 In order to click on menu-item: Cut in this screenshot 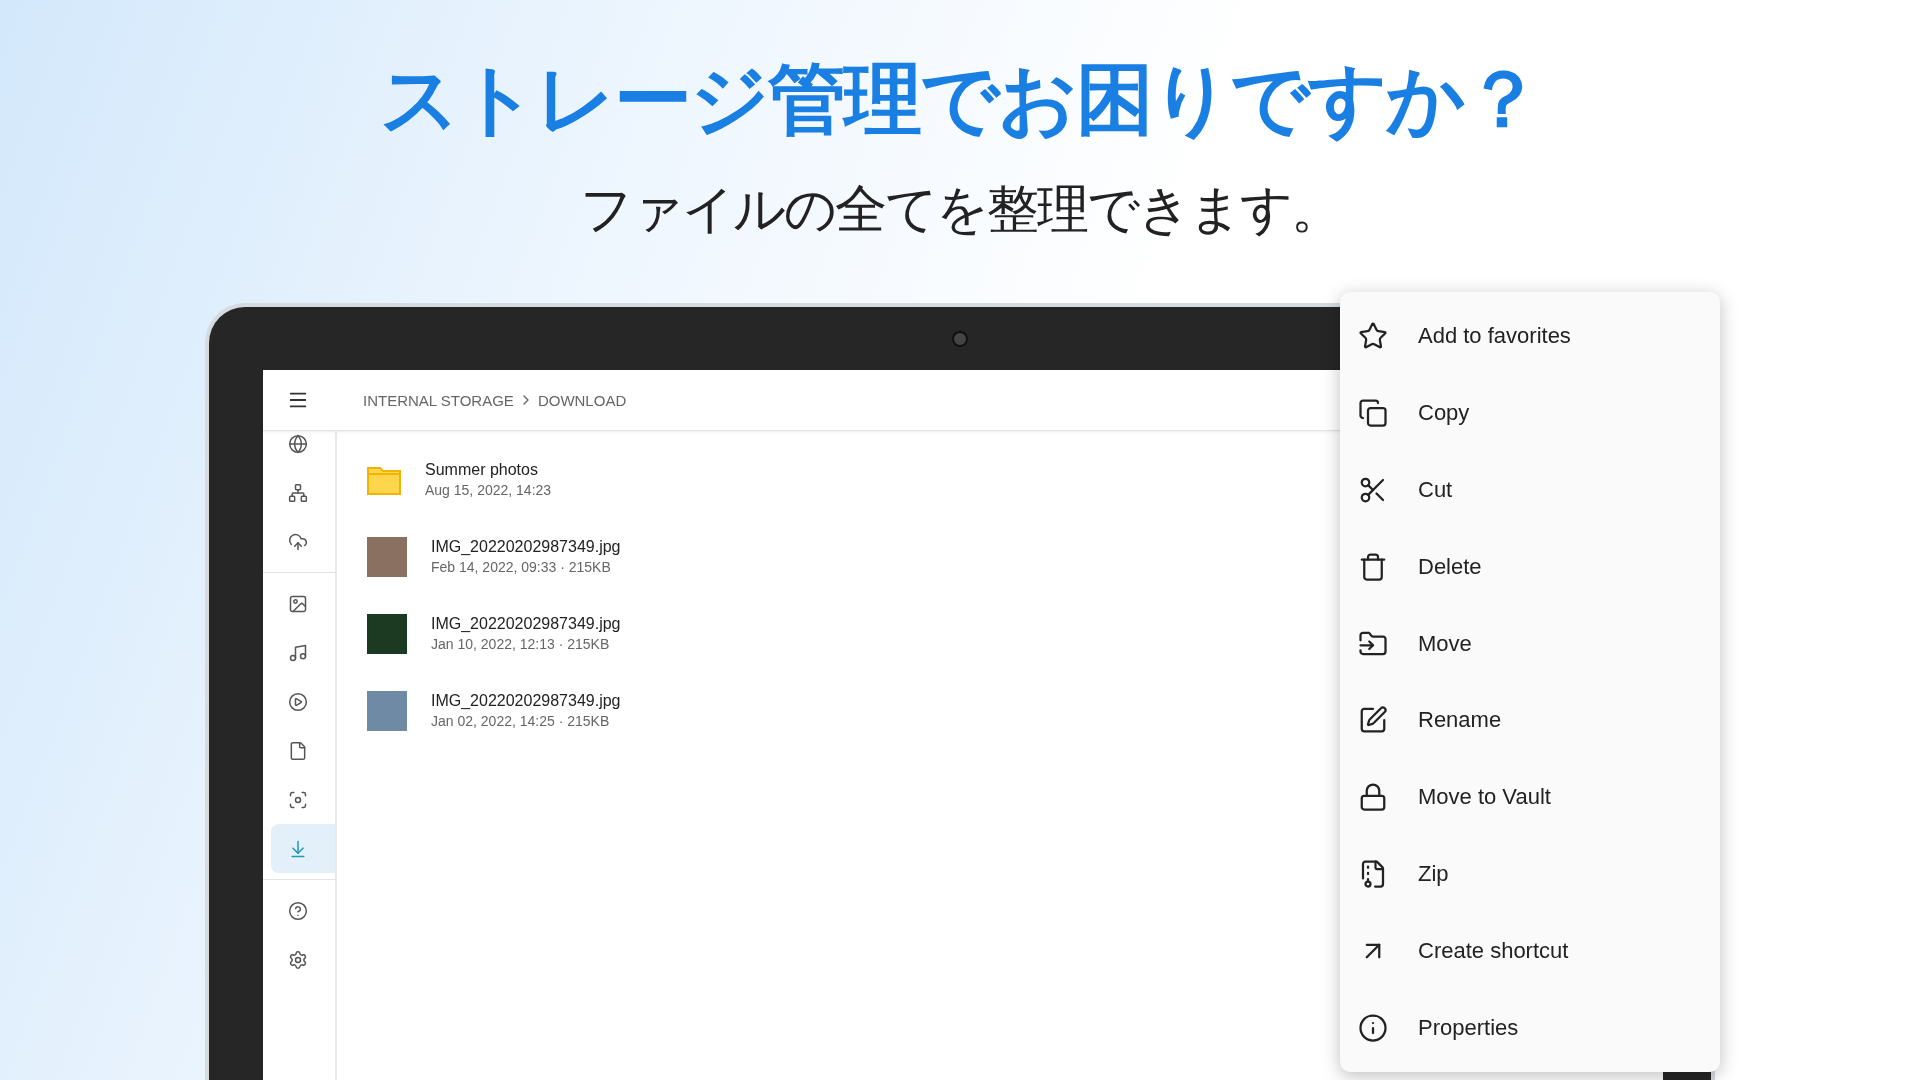, I will do `click(1530, 490)`.